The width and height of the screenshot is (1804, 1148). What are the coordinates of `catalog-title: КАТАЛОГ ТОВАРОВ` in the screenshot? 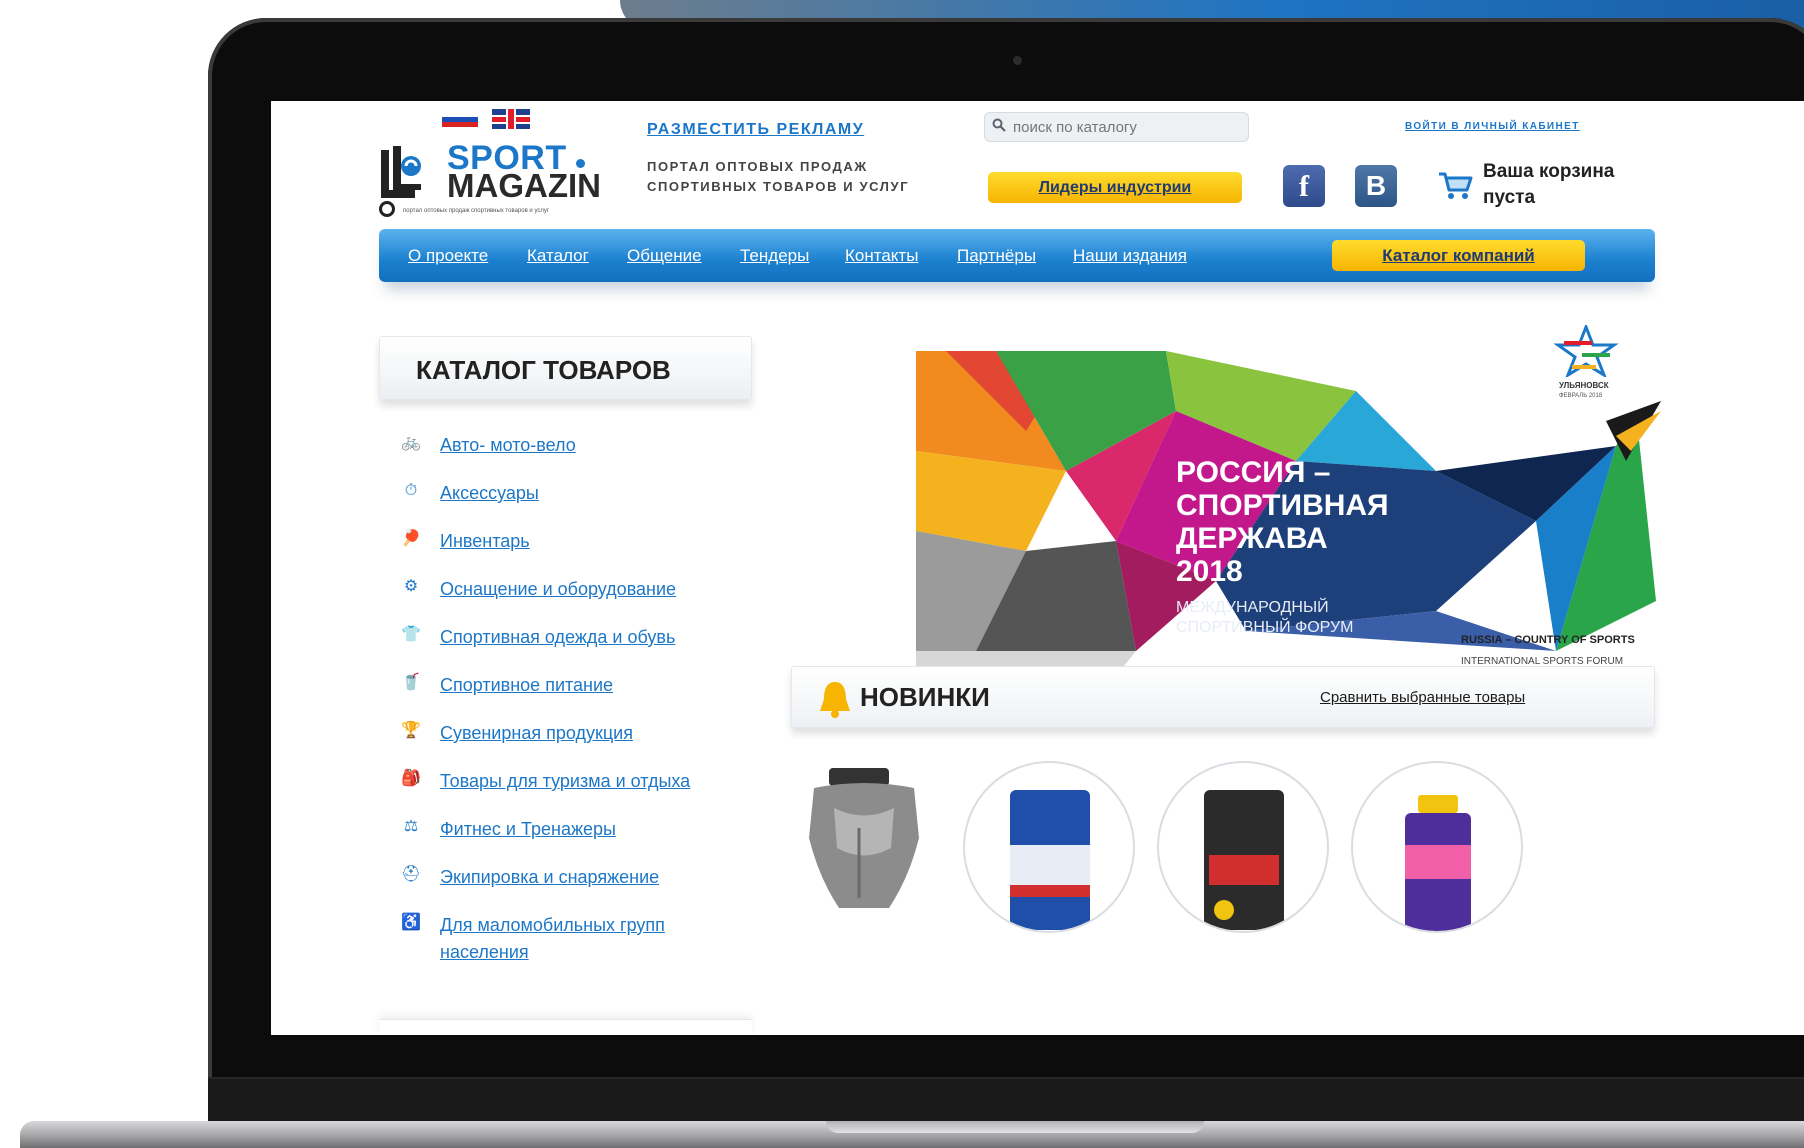 It's located at (543, 370).